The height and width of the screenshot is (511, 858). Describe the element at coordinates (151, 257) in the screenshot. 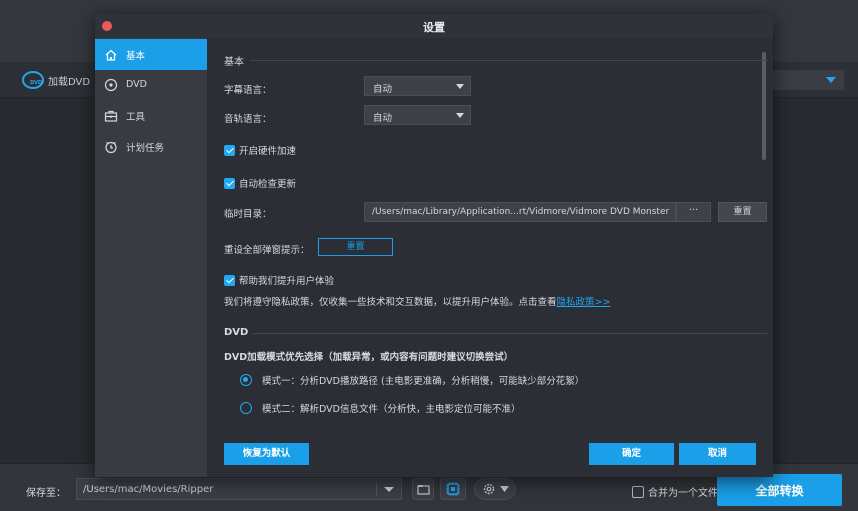

I see `settings-sidebar: 基本 DVD 工具 计划任务` at that location.